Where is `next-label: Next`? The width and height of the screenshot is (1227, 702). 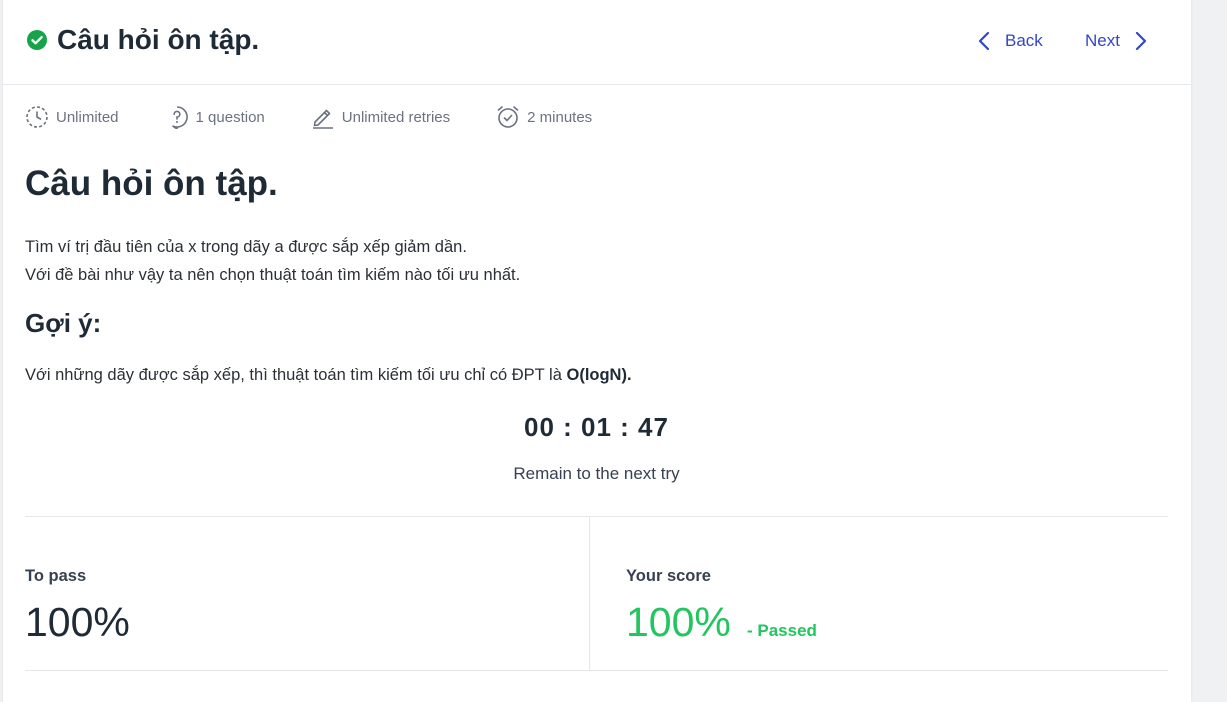 next-label: Next is located at coordinates (1102, 40).